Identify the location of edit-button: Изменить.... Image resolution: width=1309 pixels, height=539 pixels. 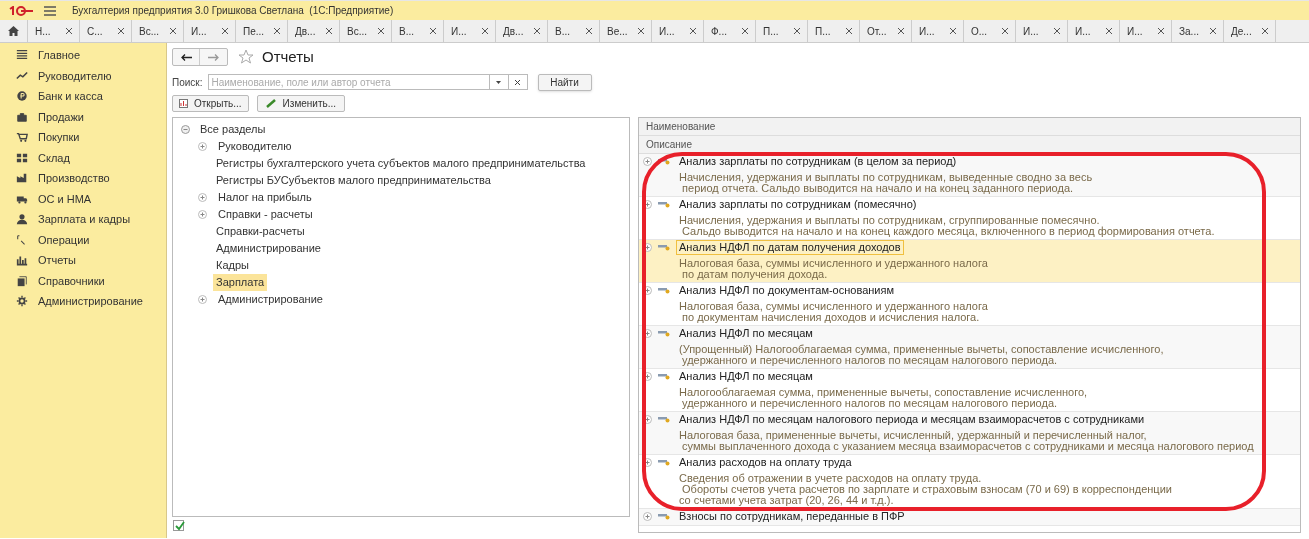
(301, 103).